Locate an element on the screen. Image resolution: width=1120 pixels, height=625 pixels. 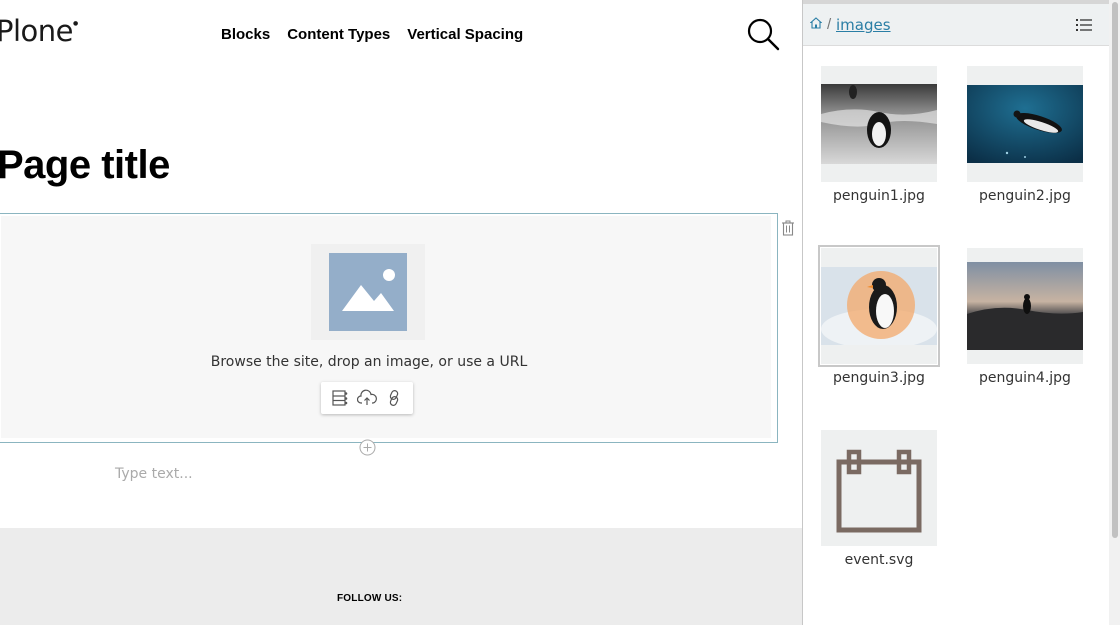
browse-site-button is located at coordinates (340, 398).